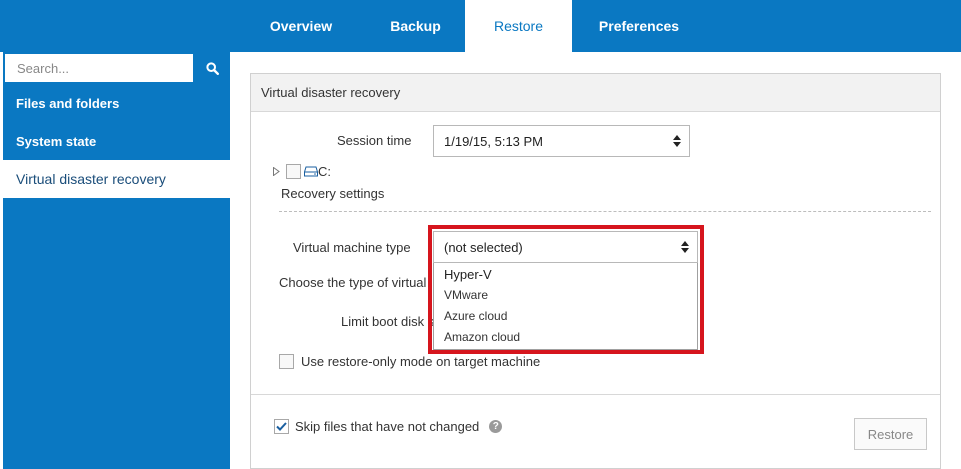 Image resolution: width=961 pixels, height=469 pixels. Describe the element at coordinates (483, 247) in the screenshot. I see `vm-type-value: (not selected)` at that location.